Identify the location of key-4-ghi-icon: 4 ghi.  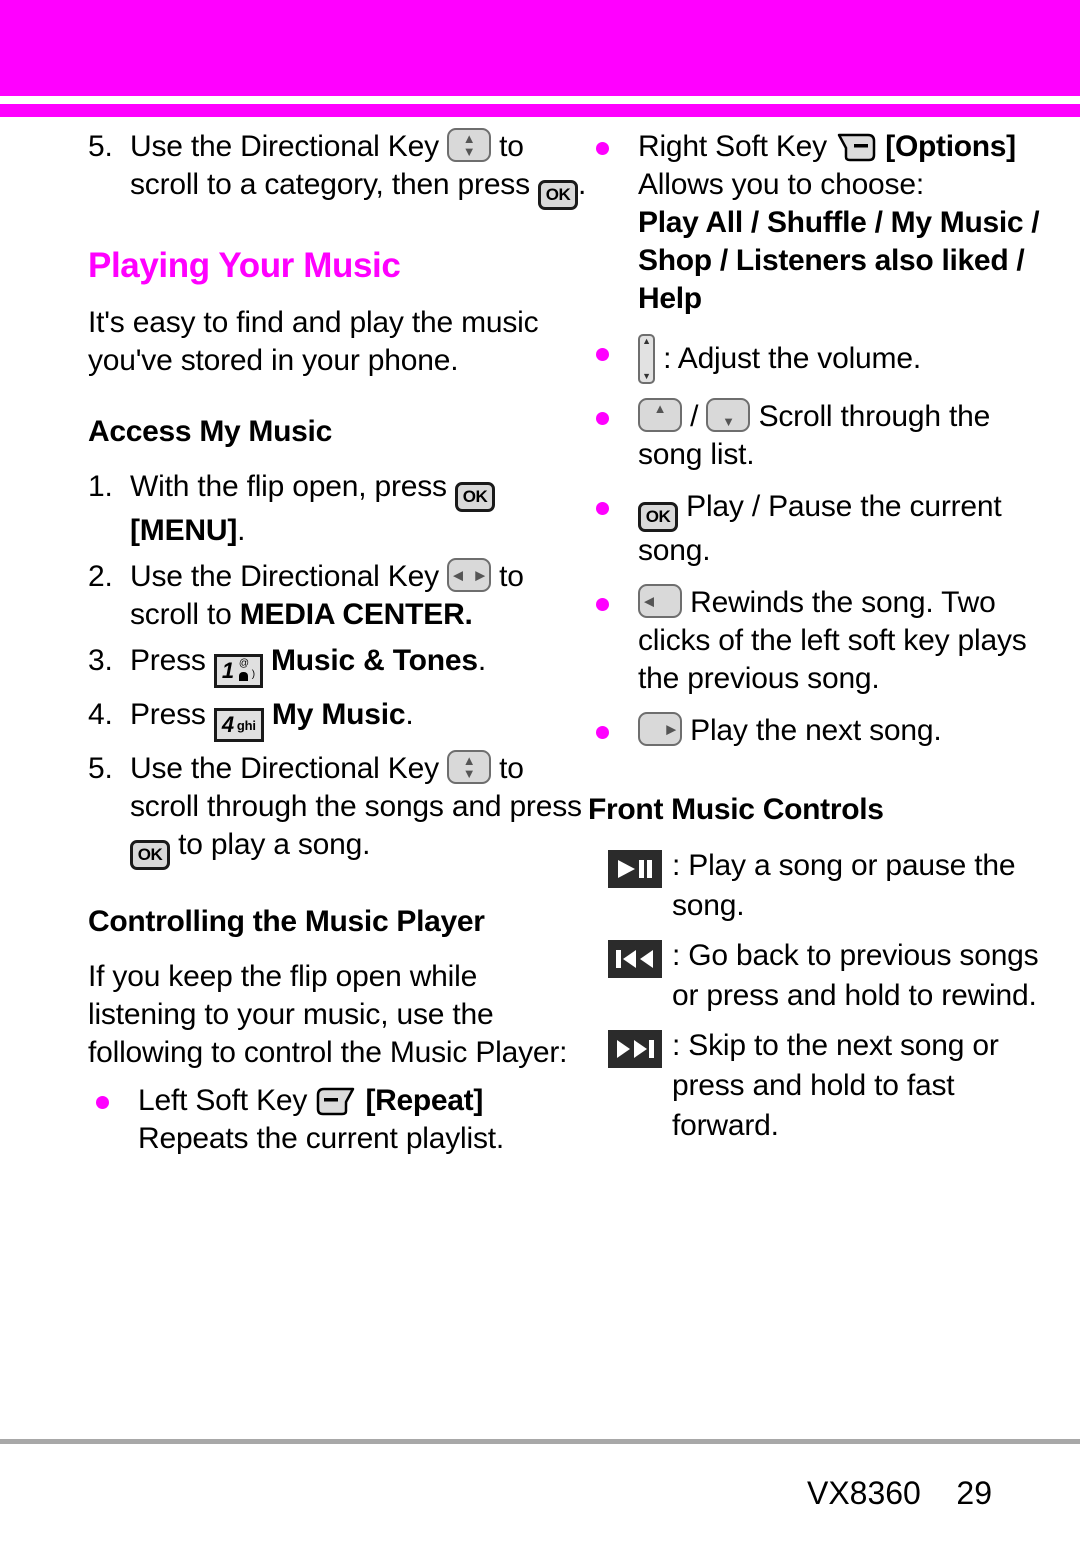
(238, 725).